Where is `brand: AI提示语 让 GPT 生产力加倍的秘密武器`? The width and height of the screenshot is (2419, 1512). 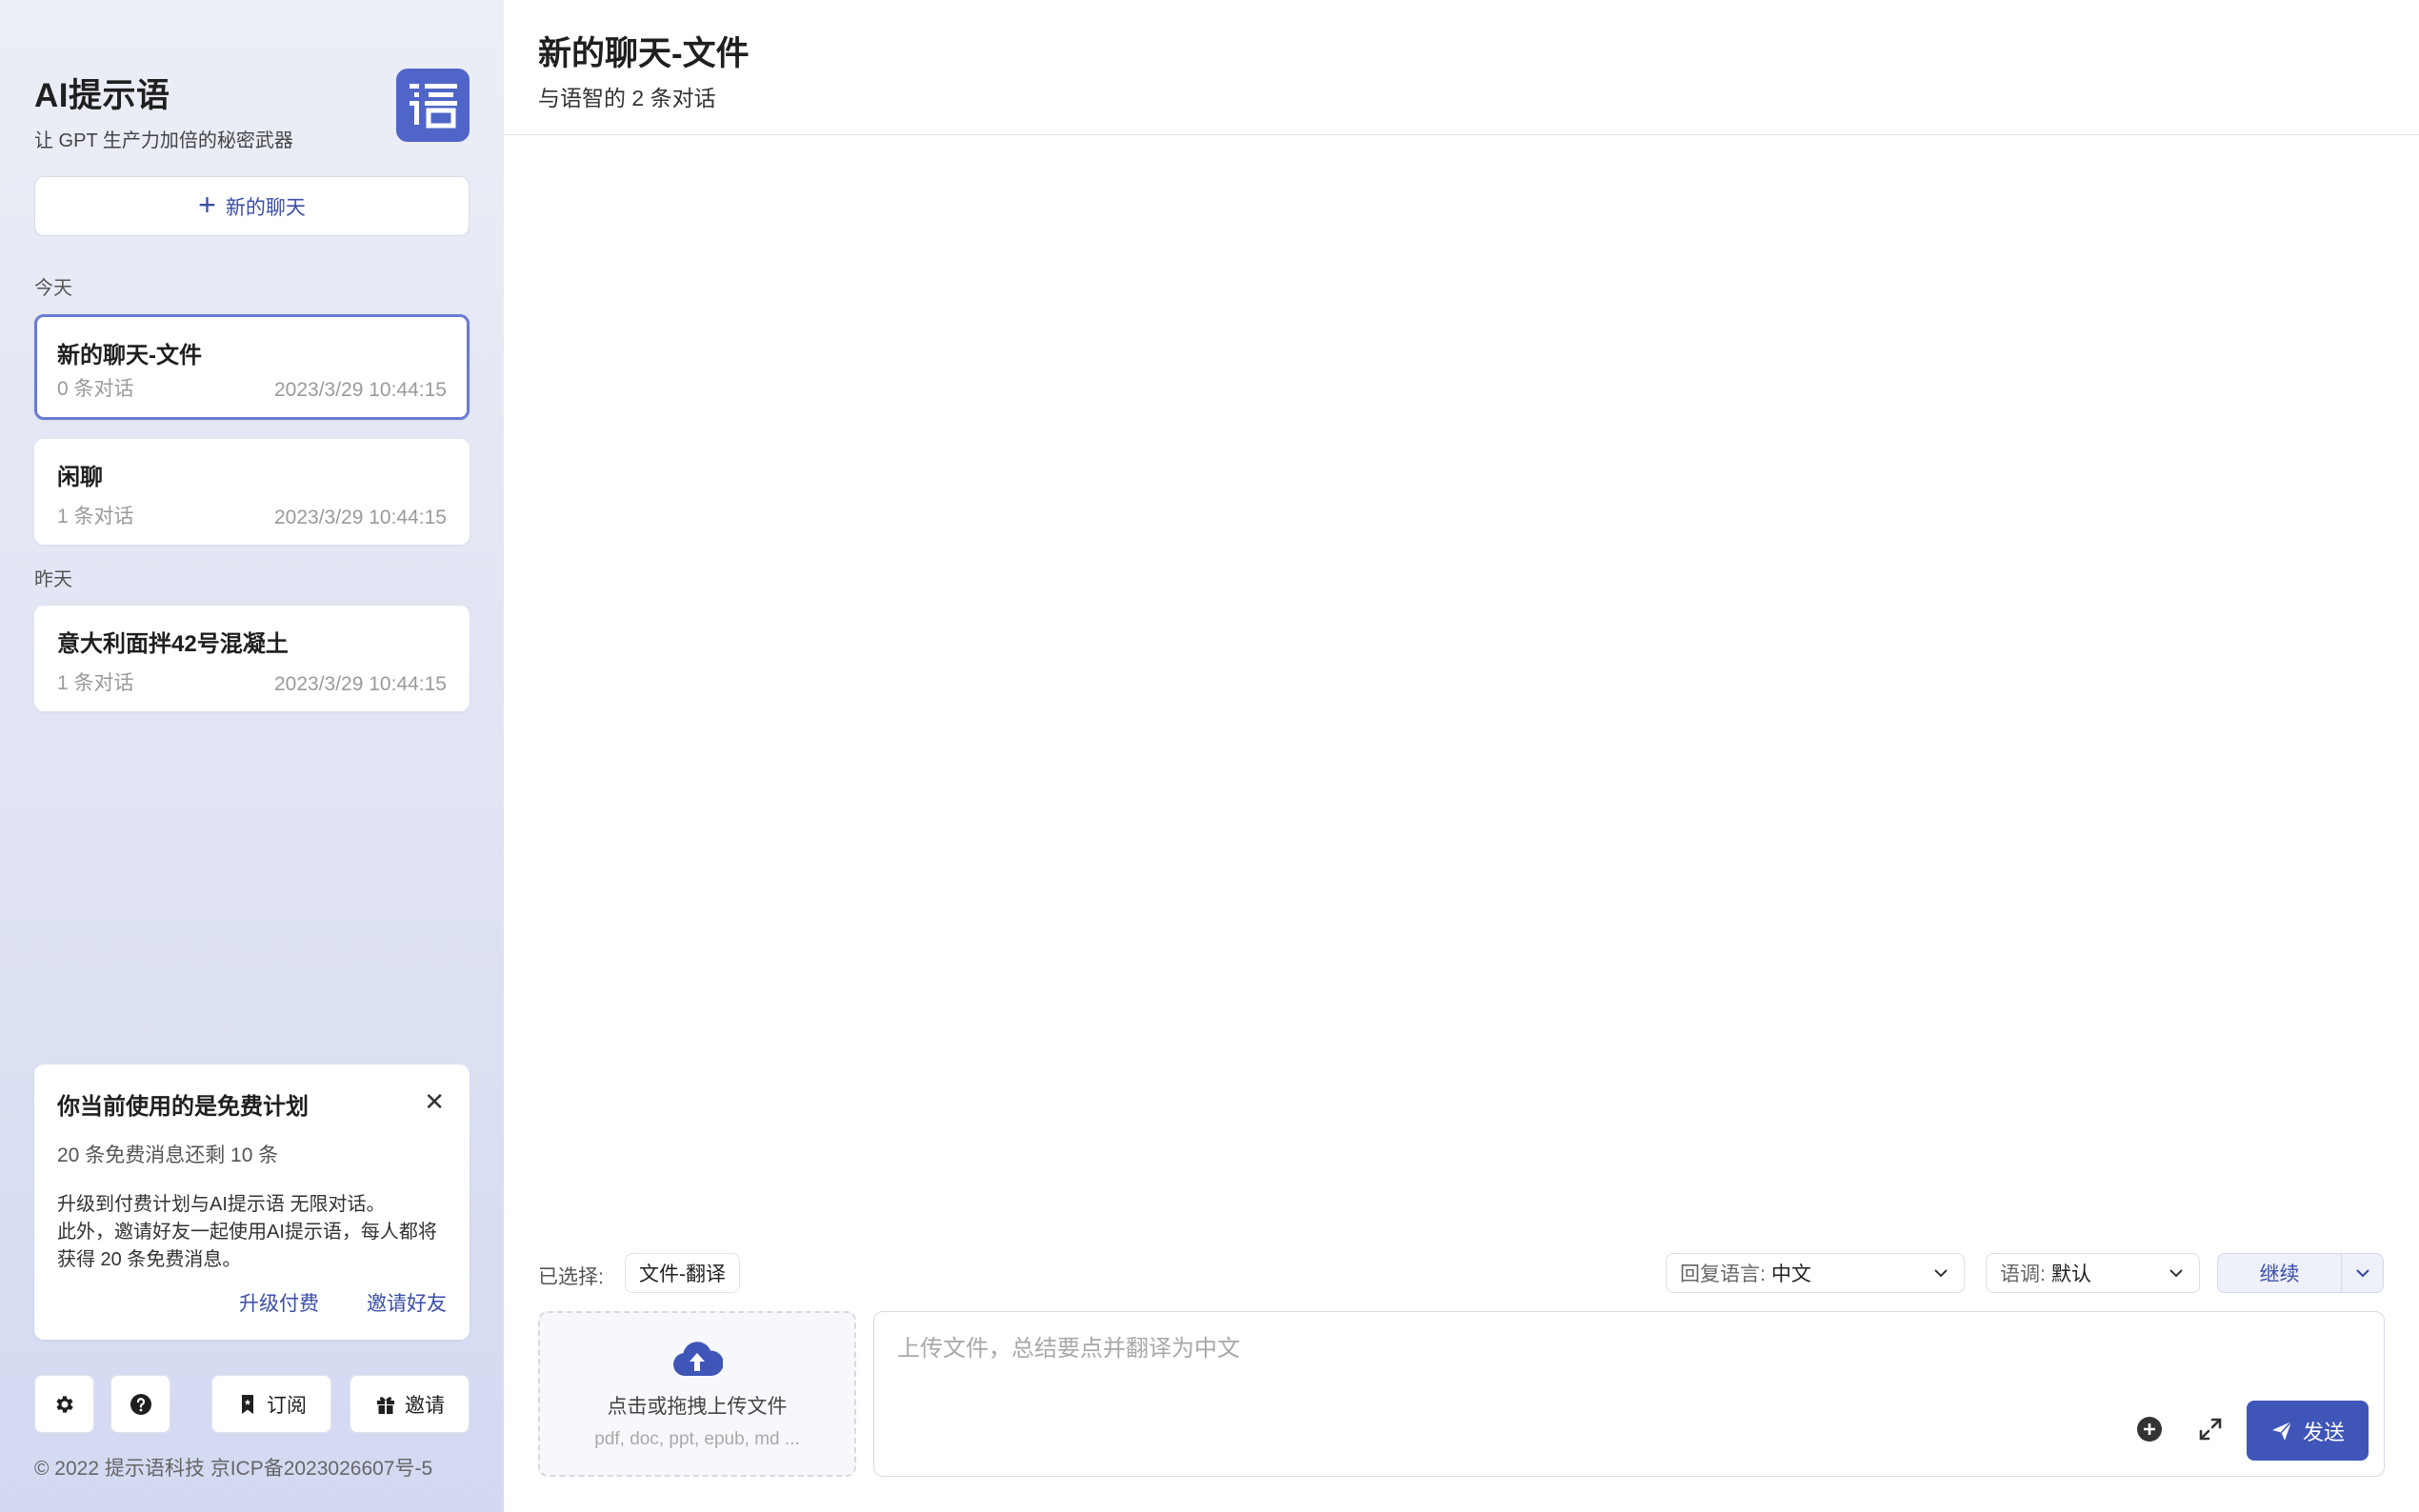
brand: AI提示语 让 GPT 生产力加倍的秘密武器 is located at coordinates (163, 110).